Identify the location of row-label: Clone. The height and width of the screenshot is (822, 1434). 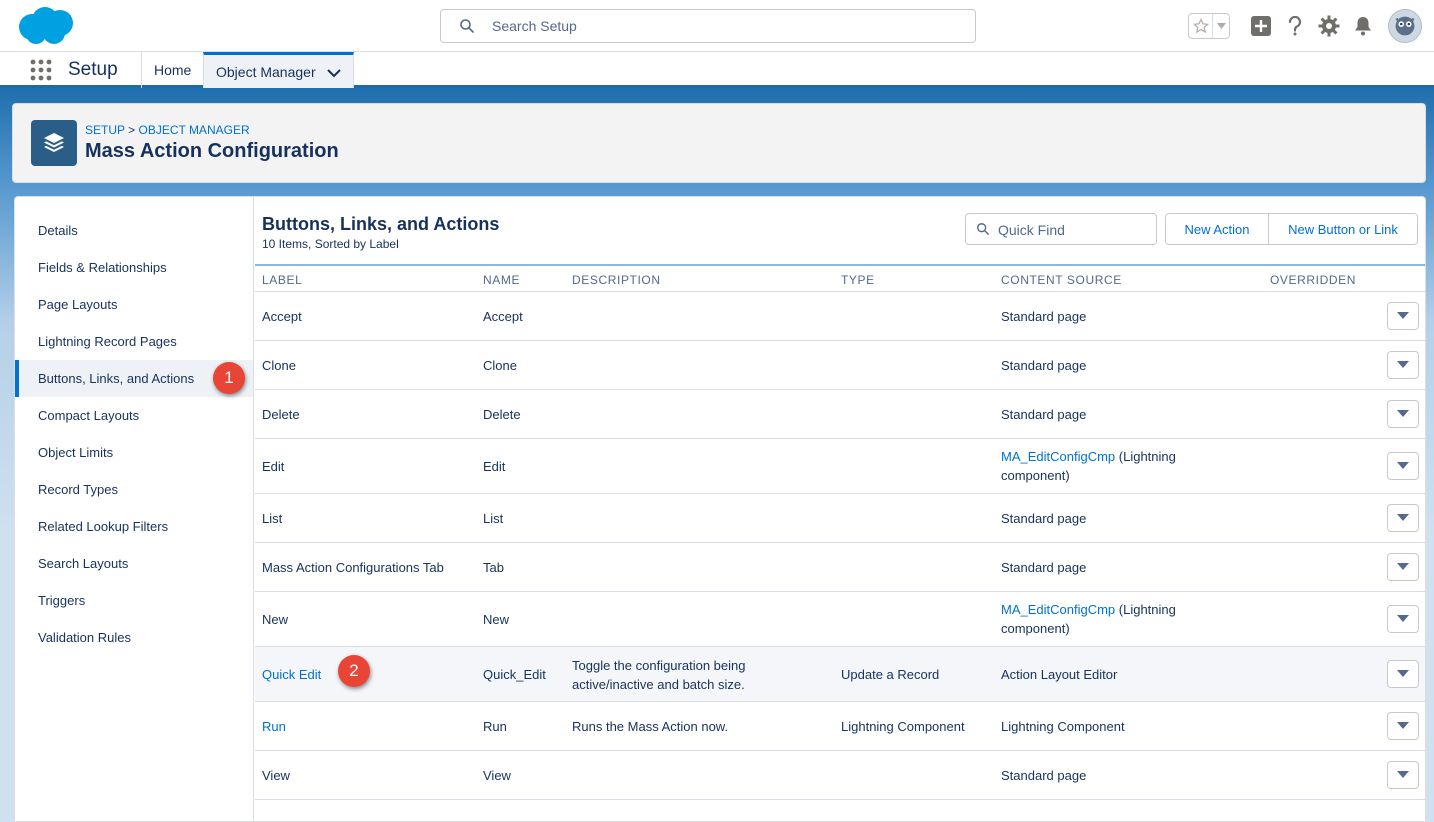
(279, 365).